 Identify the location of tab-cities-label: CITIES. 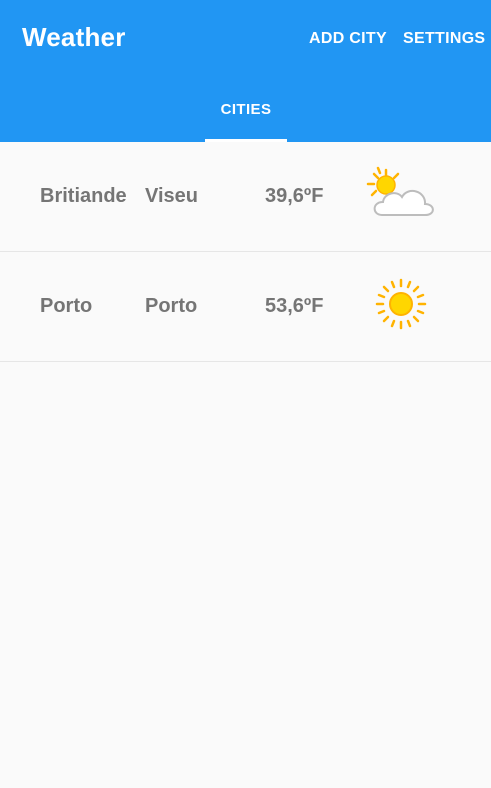
(246, 109).